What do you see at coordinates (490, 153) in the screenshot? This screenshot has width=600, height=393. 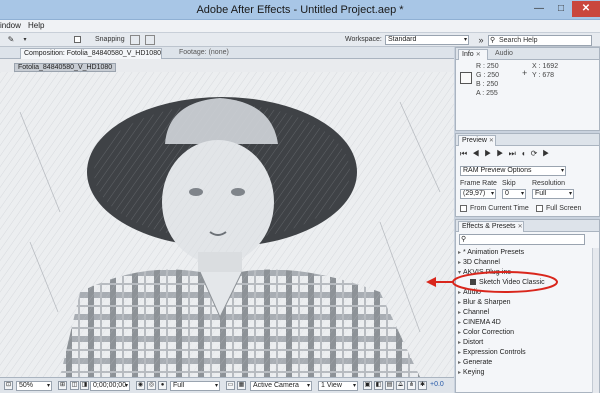 I see `play-icon: ▶` at bounding box center [490, 153].